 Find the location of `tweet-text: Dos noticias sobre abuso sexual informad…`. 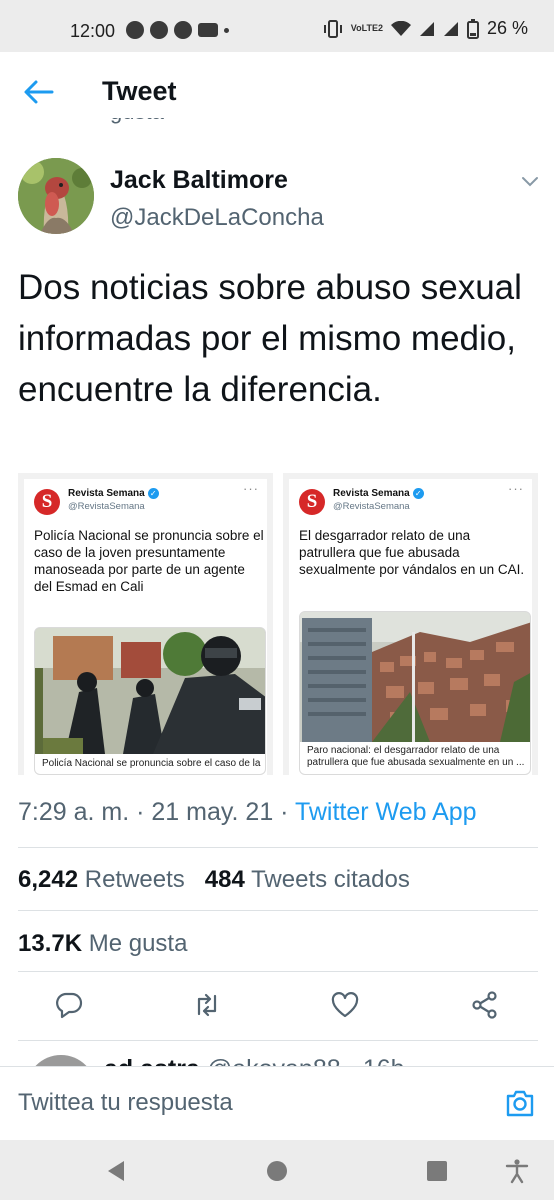

tweet-text: Dos noticias sobre abuso sexual informad… is located at coordinates (270, 338).